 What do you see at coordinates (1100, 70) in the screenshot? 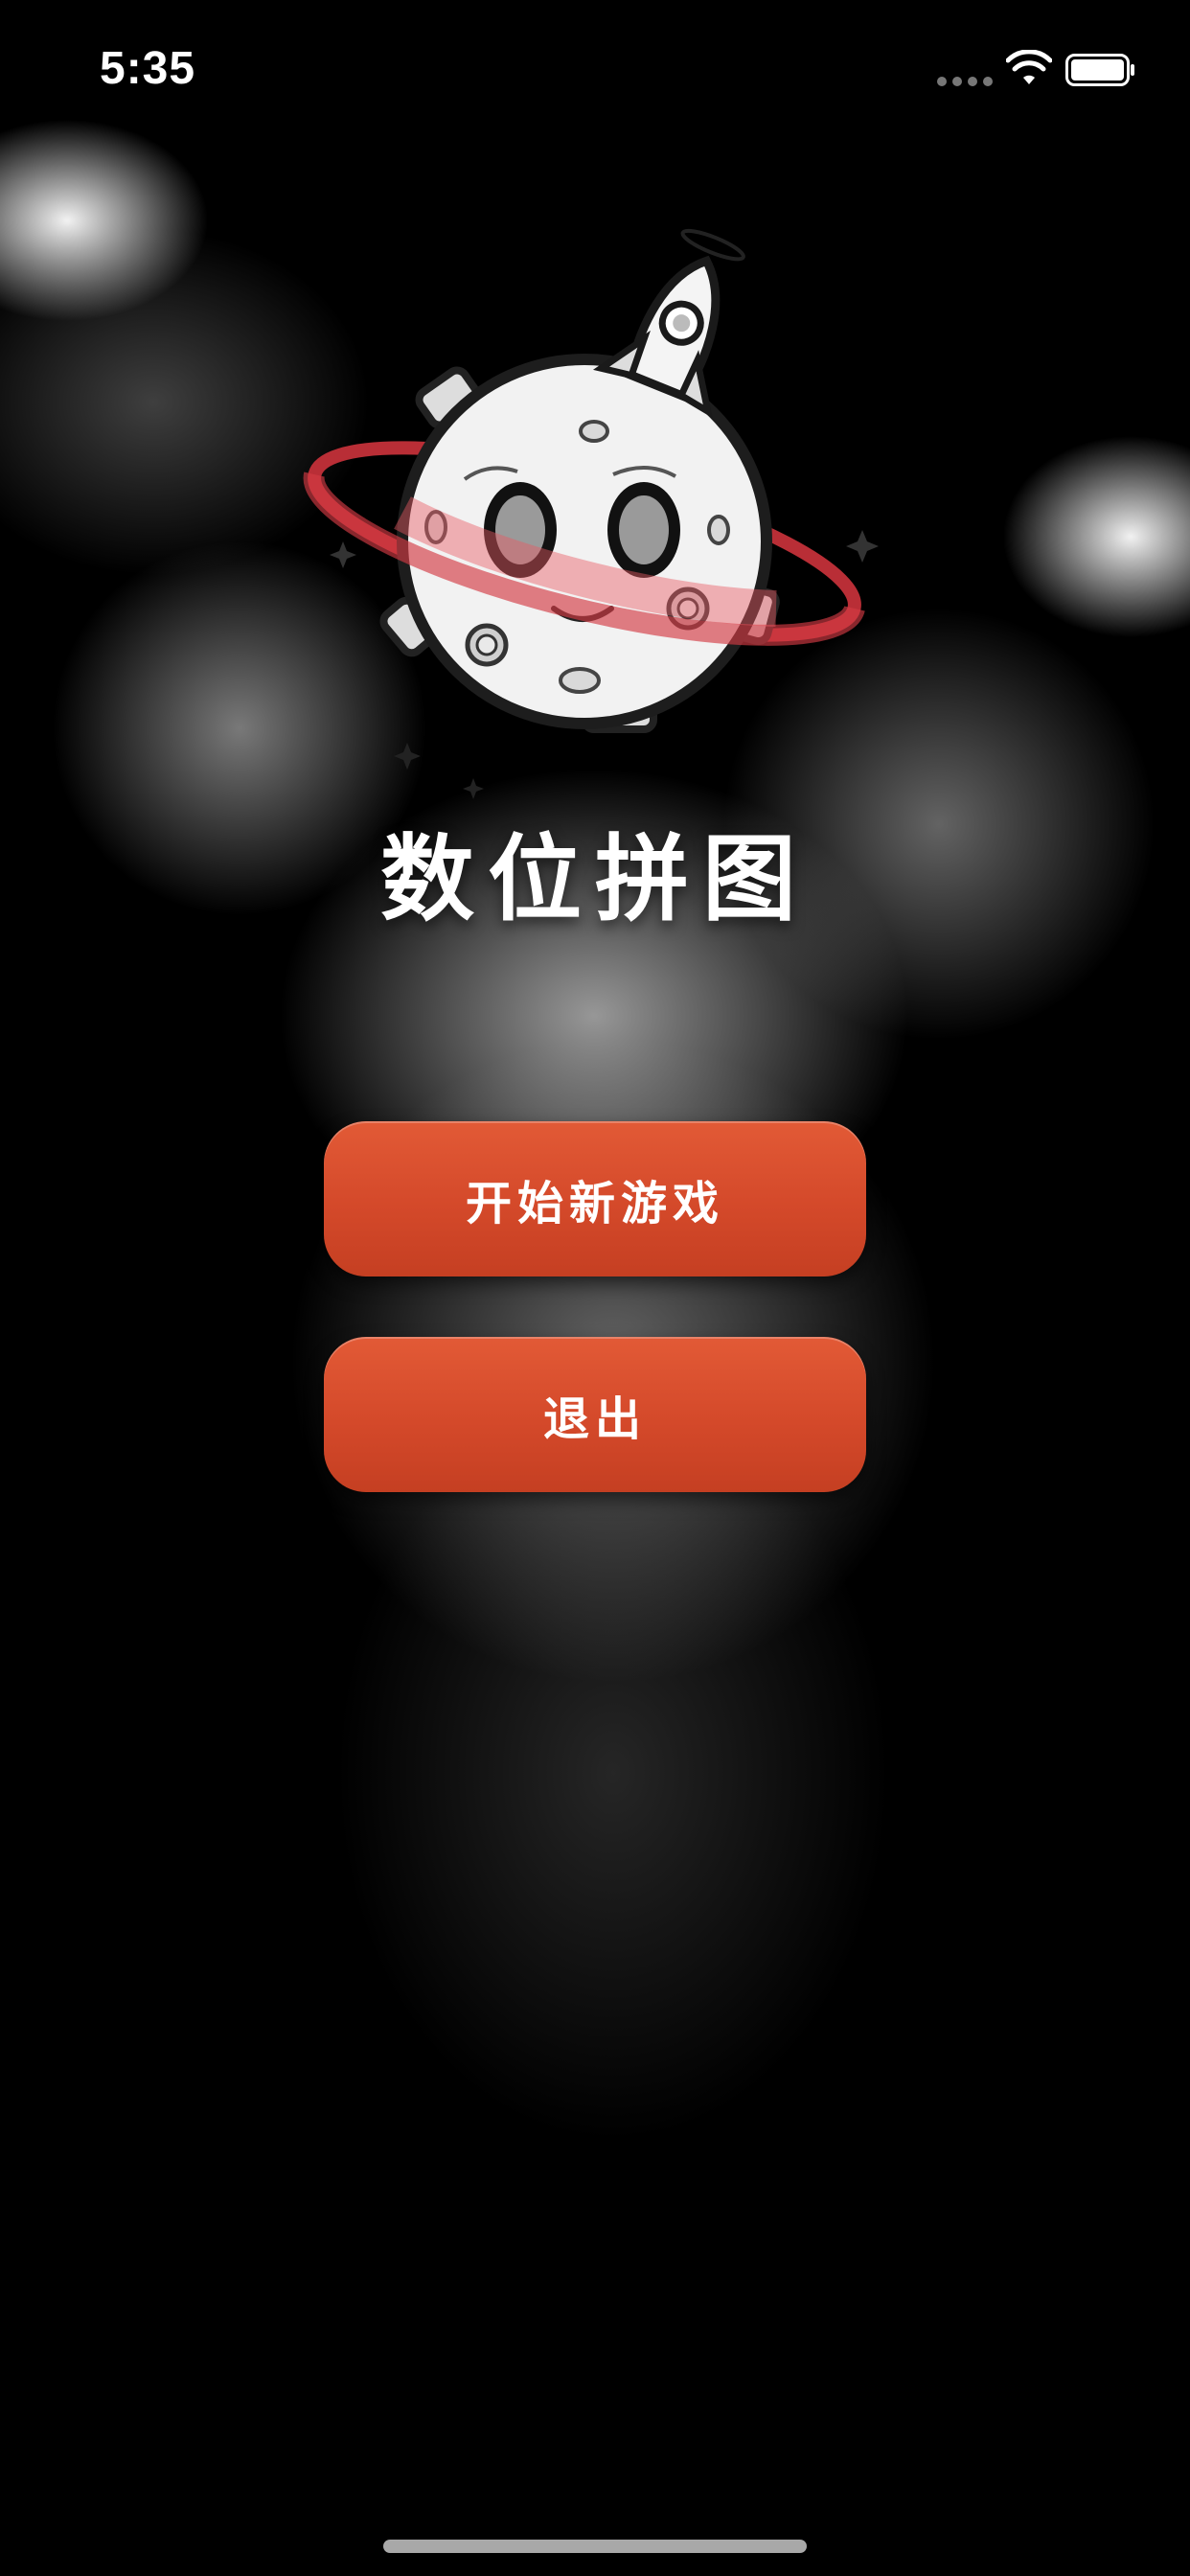
I see `battery-icon` at bounding box center [1100, 70].